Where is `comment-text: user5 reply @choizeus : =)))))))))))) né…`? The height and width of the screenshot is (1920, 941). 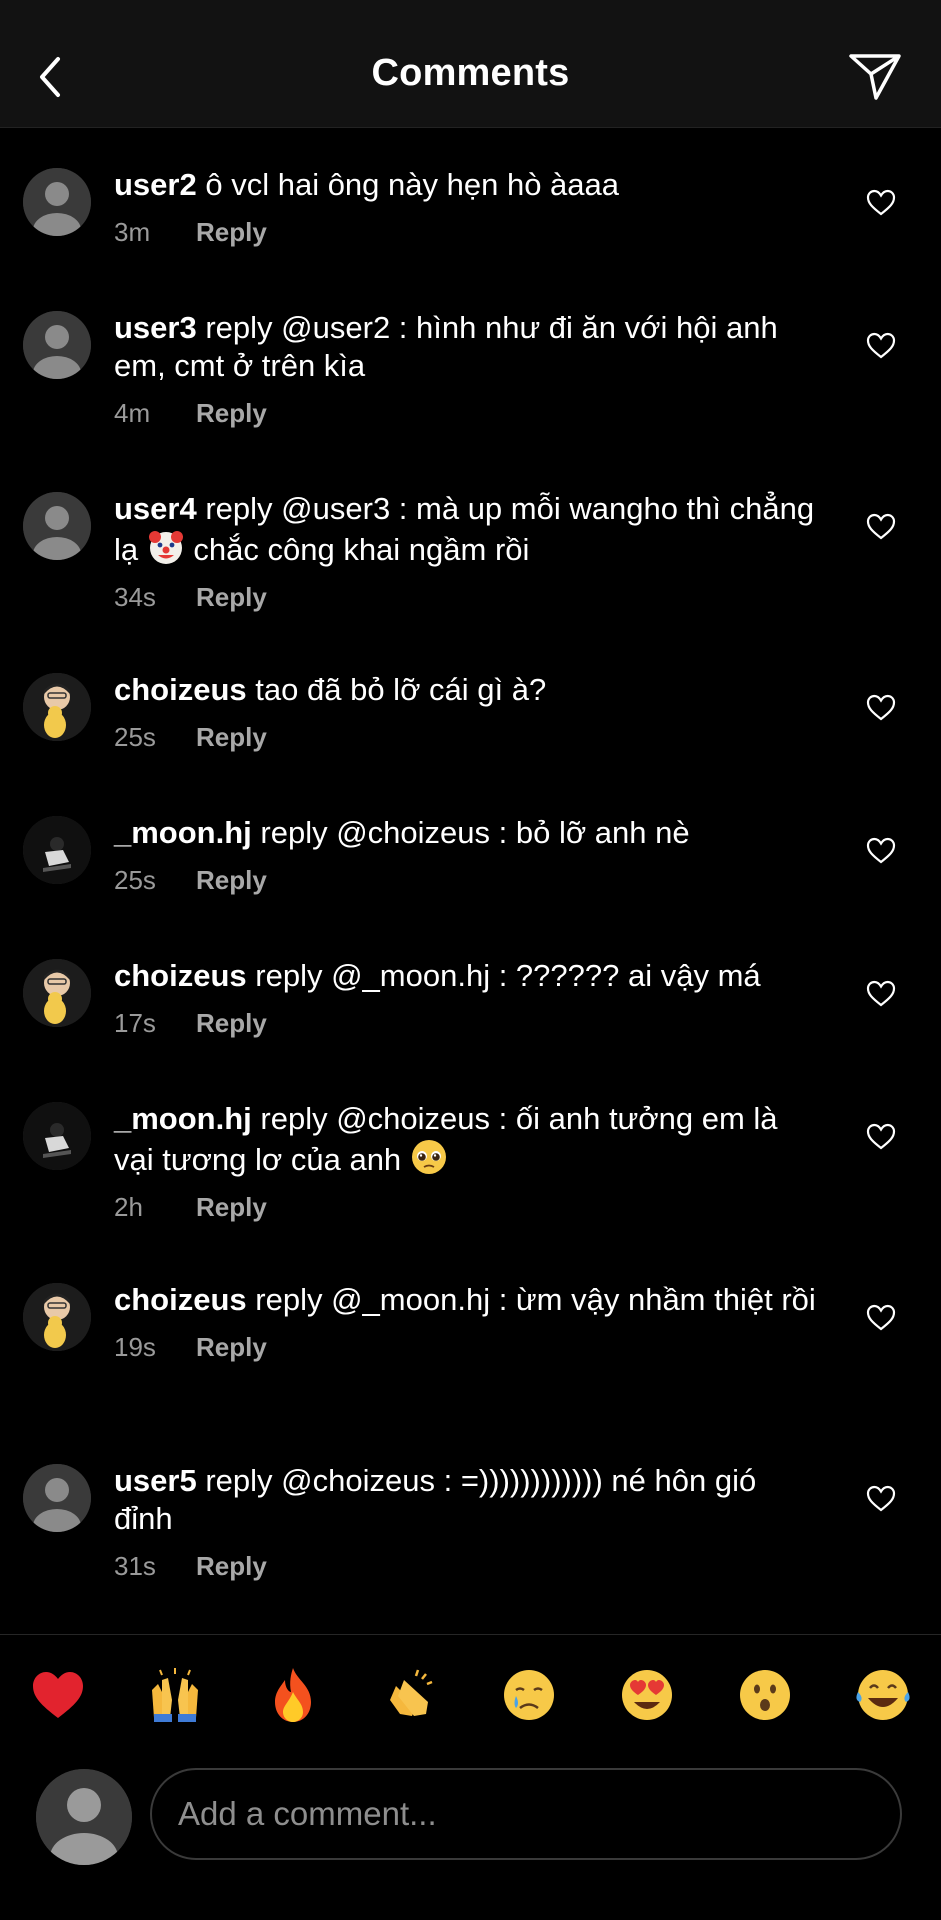 comment-text: user5 reply @choizeus : =)))))))))))) né… is located at coordinates (467, 1481).